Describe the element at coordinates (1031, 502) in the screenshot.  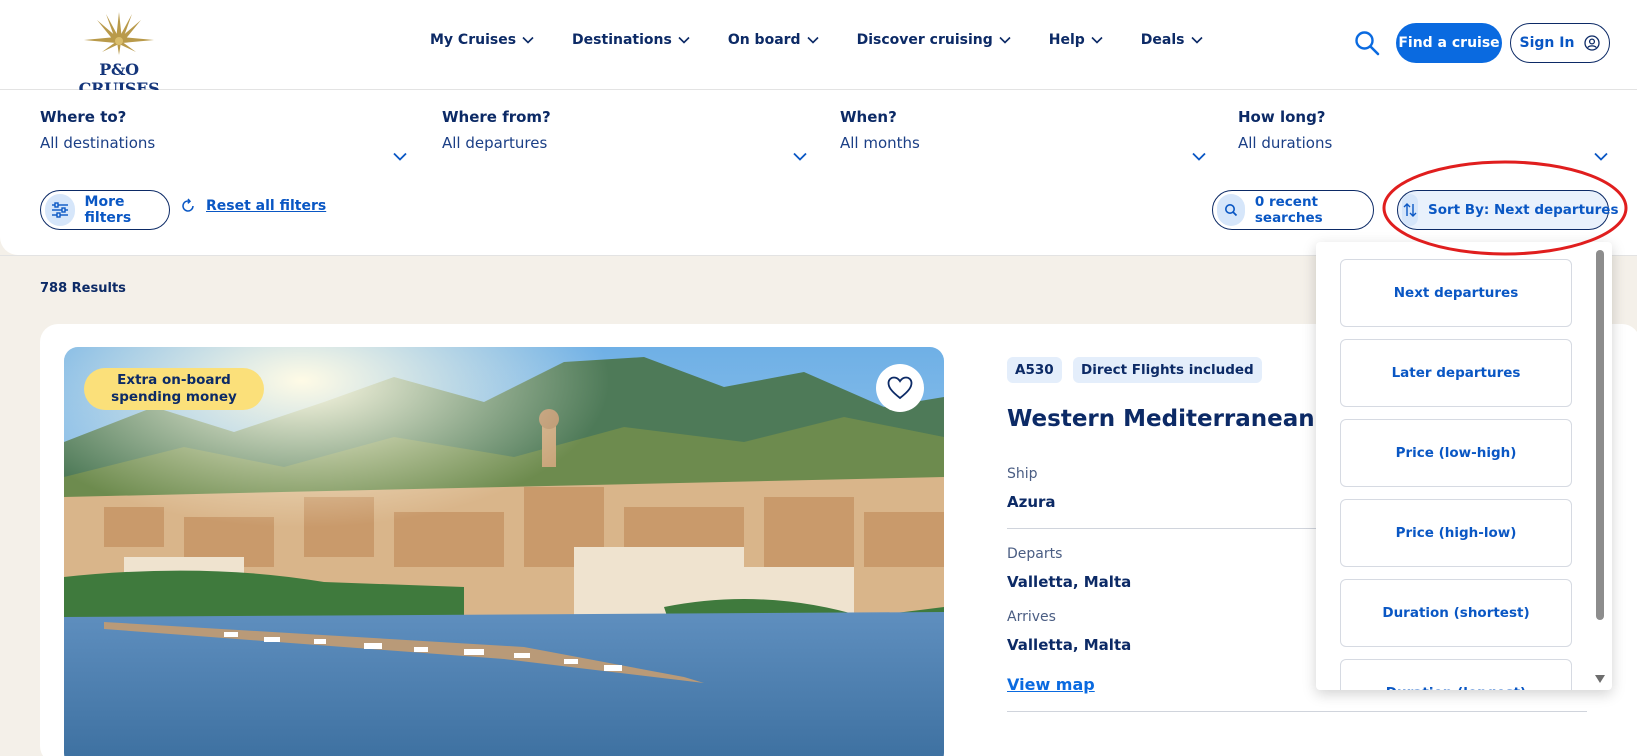
I see `ship-value: Azura` at that location.